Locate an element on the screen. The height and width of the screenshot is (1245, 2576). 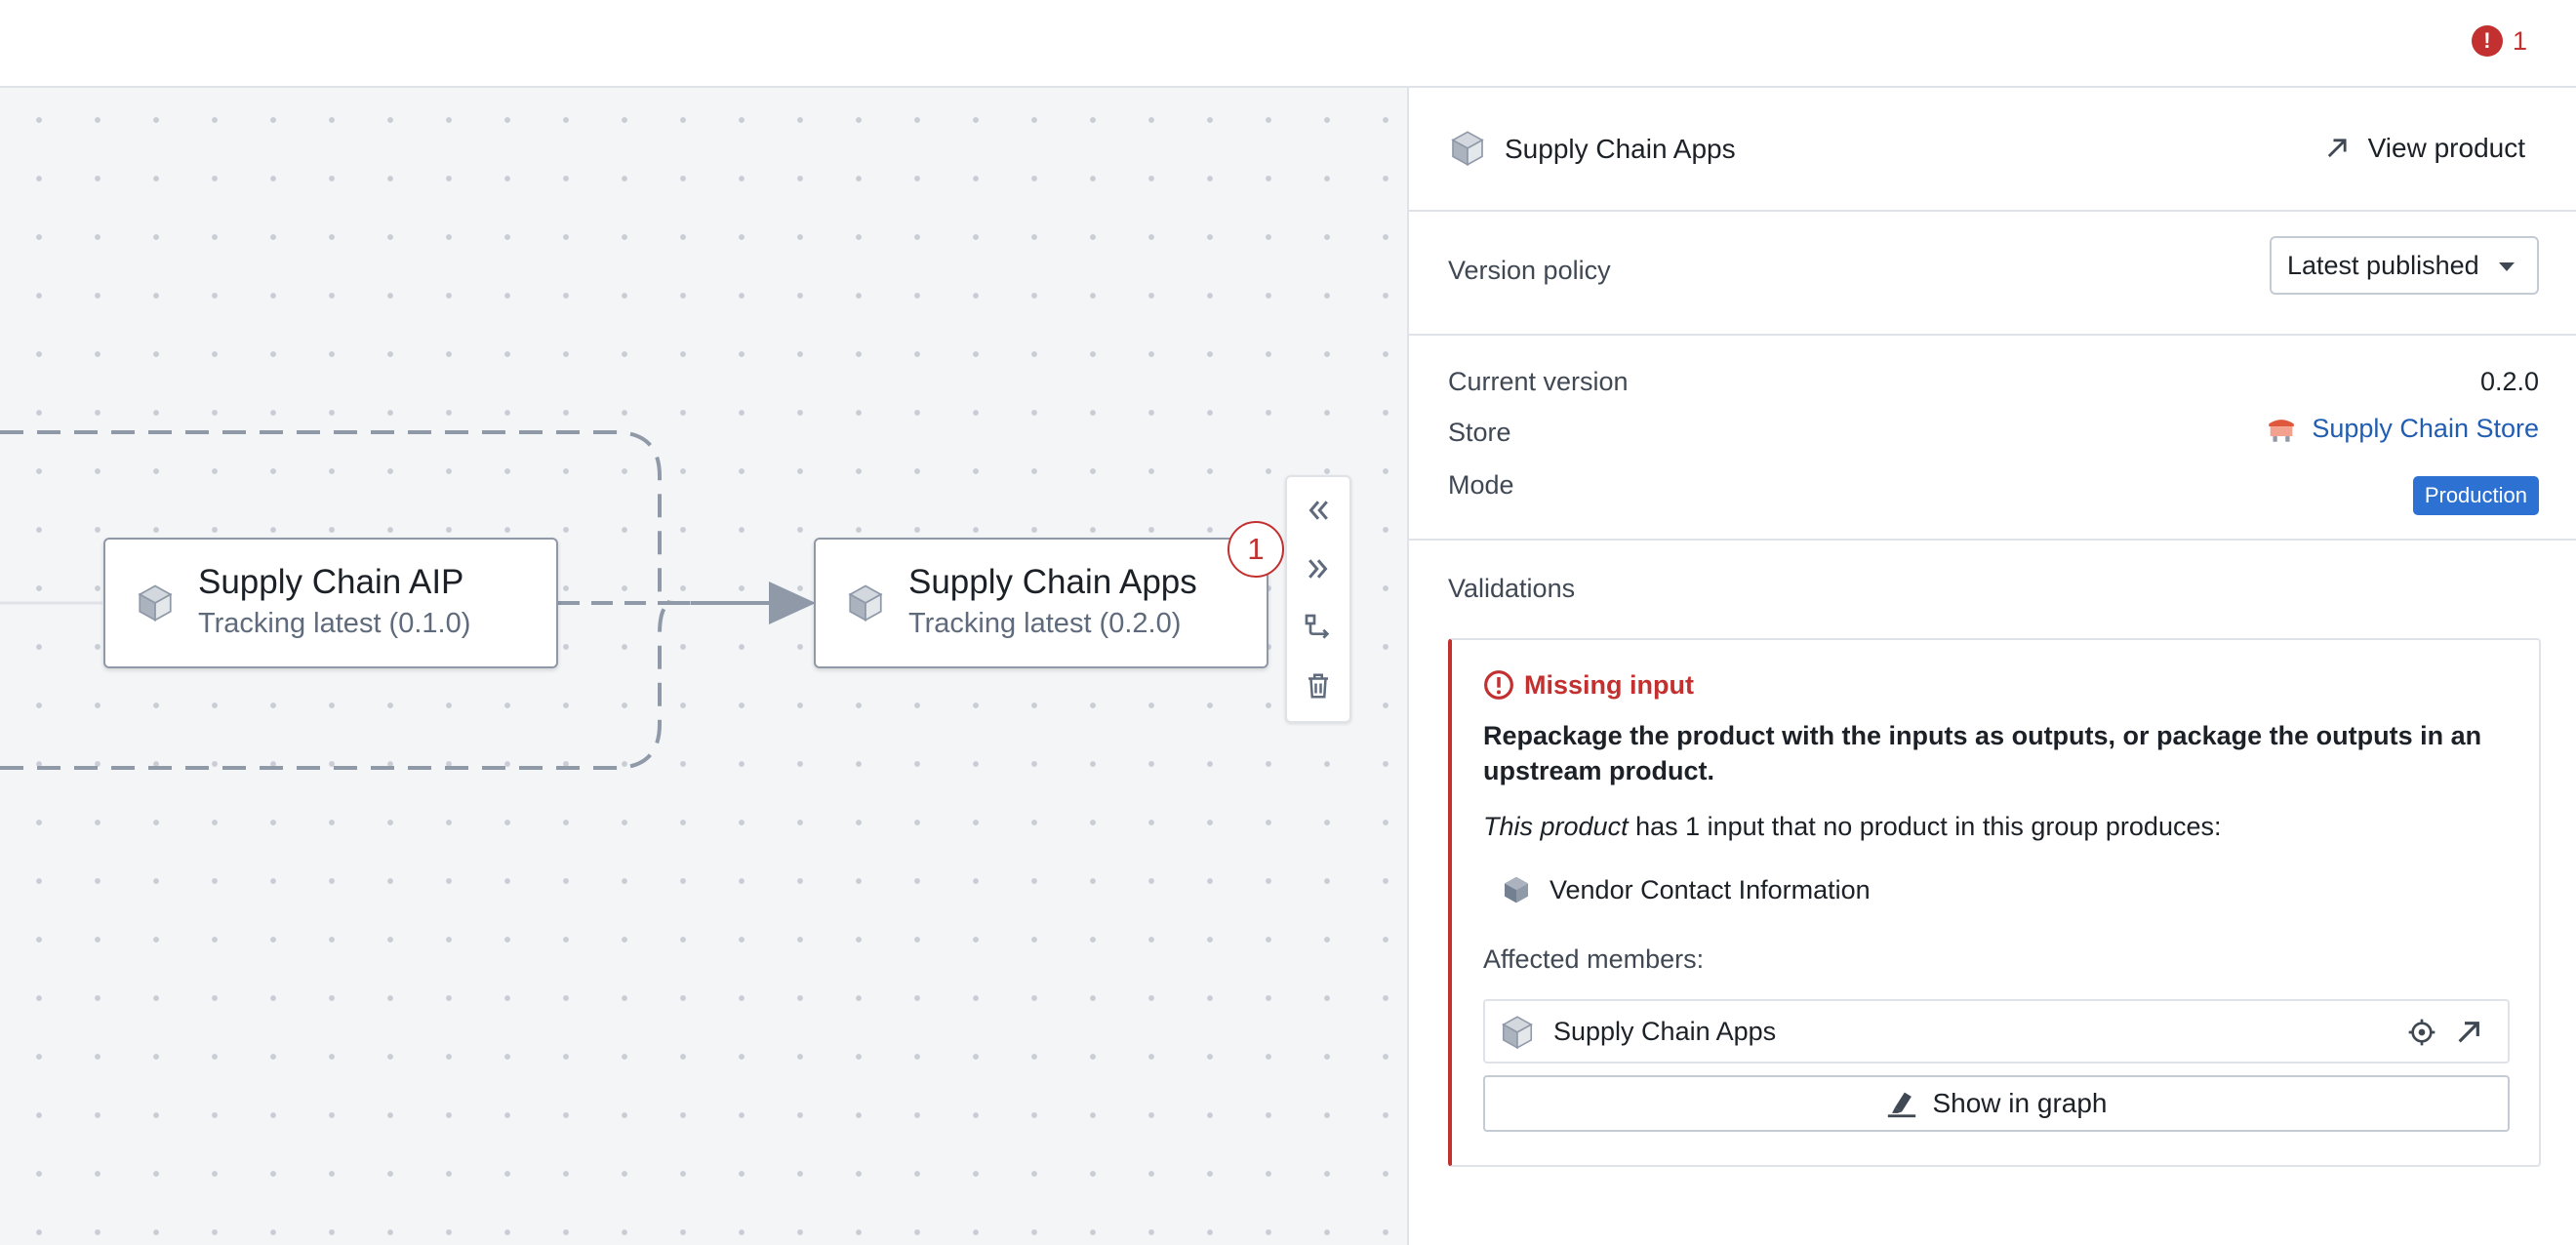
graph-node-supply-chain-aip: Supply Chain AIP Tracking latest (0.1.0) is located at coordinates (330, 603).